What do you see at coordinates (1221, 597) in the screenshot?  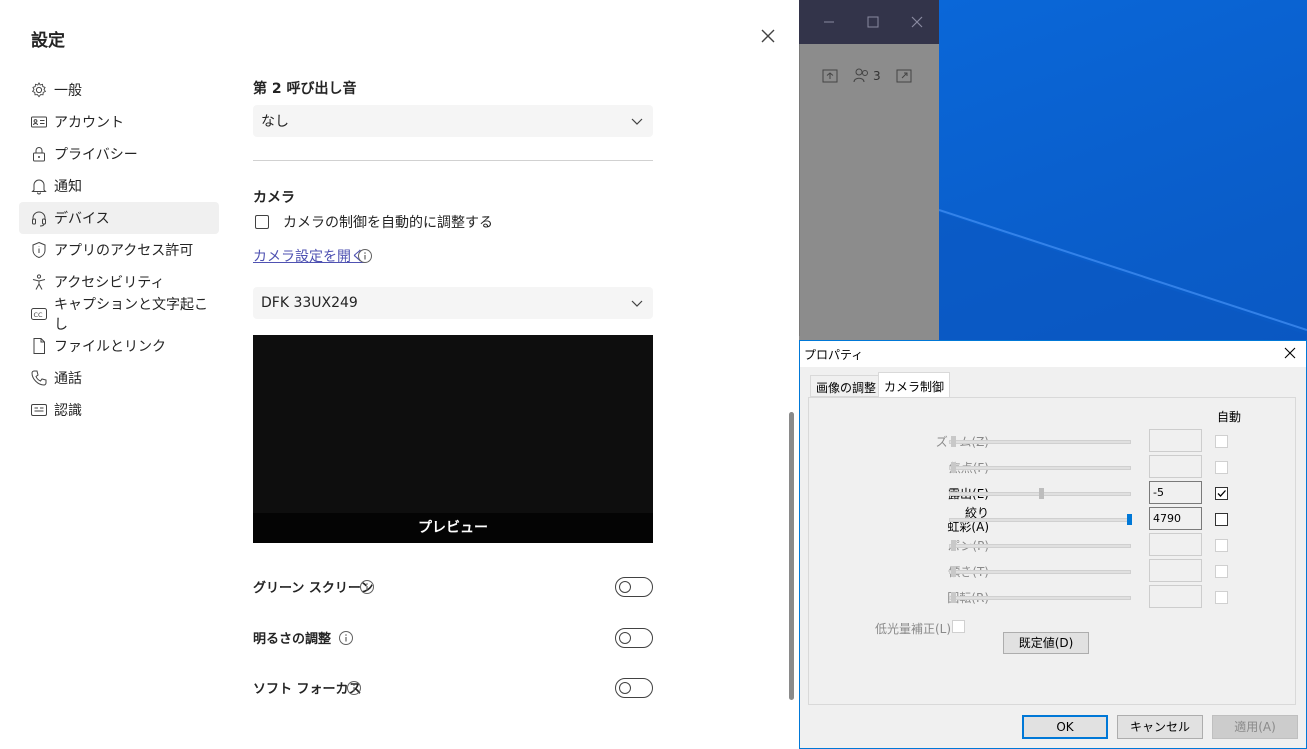 I see `roll-auto-checkbox` at bounding box center [1221, 597].